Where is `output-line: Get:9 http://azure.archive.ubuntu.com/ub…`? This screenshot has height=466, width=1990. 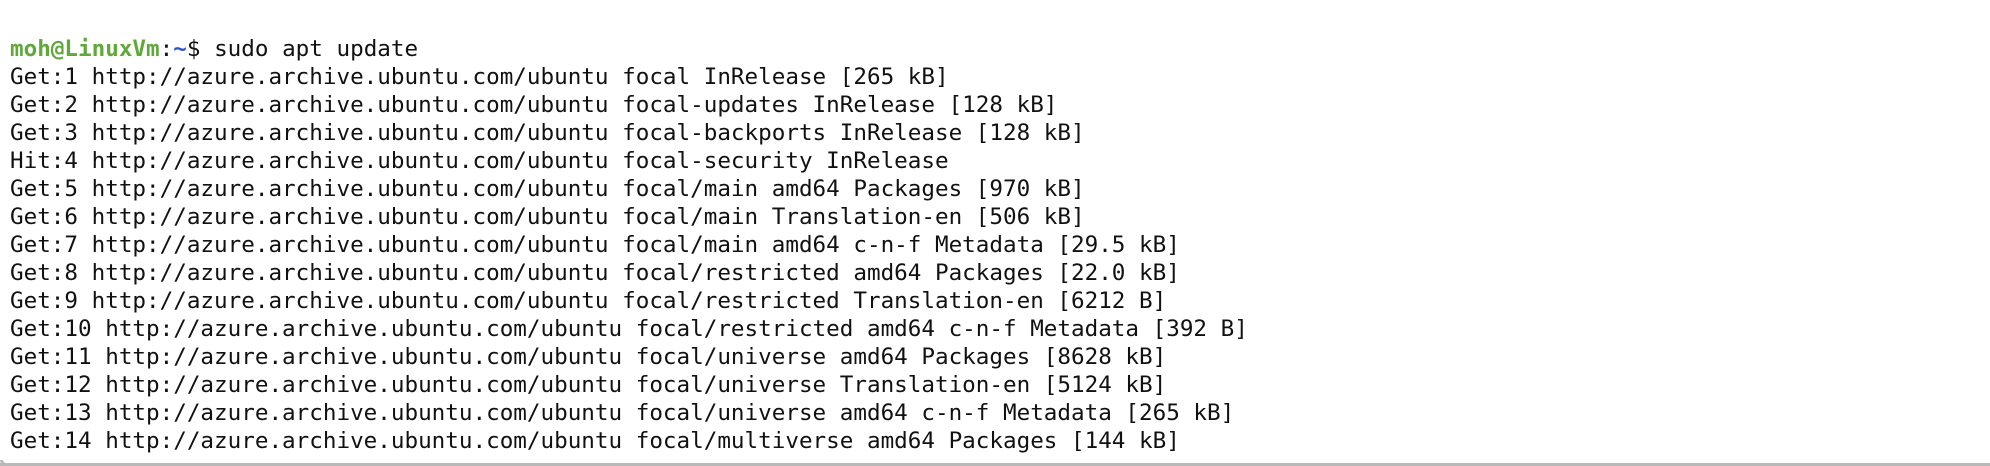 output-line: Get:9 http://azure.archive.ubuntu.com/ub… is located at coordinates (588, 301).